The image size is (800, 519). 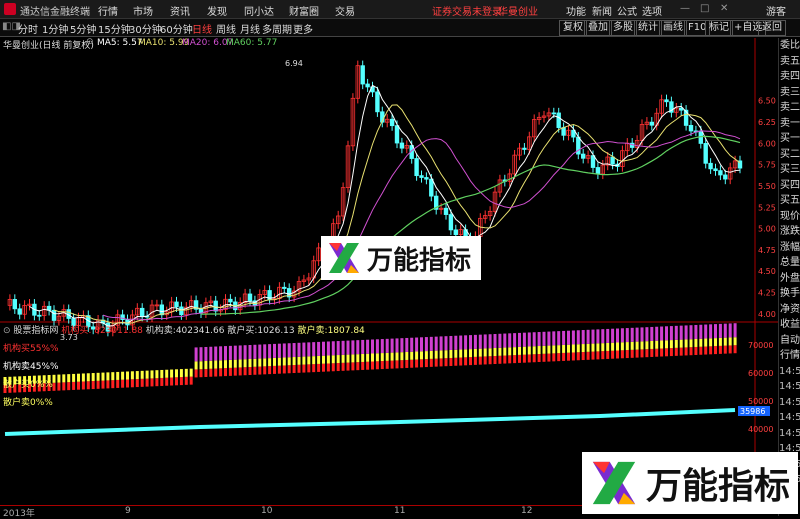 What do you see at coordinates (160, 331) in the screenshot?
I see `inst-sell-label: 机构卖:` at bounding box center [160, 331].